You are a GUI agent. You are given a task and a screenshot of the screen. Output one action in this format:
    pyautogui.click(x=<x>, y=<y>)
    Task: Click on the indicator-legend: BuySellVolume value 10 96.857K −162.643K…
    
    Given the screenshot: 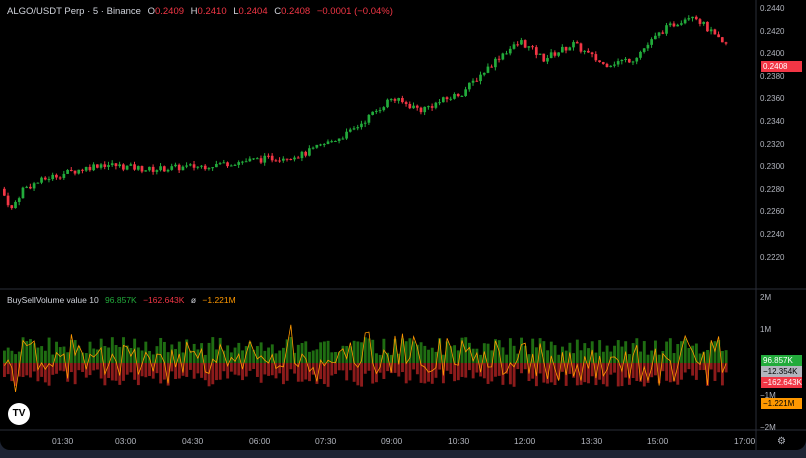 What is the action you would take?
    pyautogui.click(x=123, y=300)
    